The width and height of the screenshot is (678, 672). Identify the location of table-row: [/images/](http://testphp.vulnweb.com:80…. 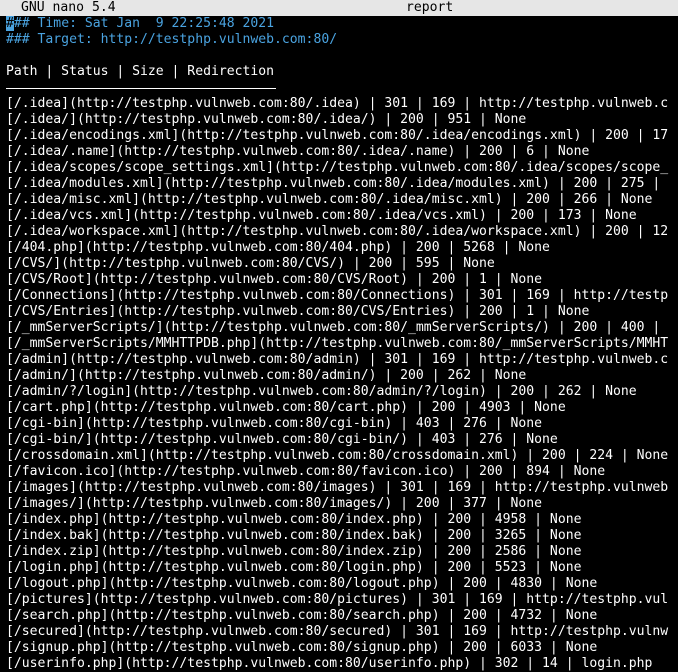
(274, 503).